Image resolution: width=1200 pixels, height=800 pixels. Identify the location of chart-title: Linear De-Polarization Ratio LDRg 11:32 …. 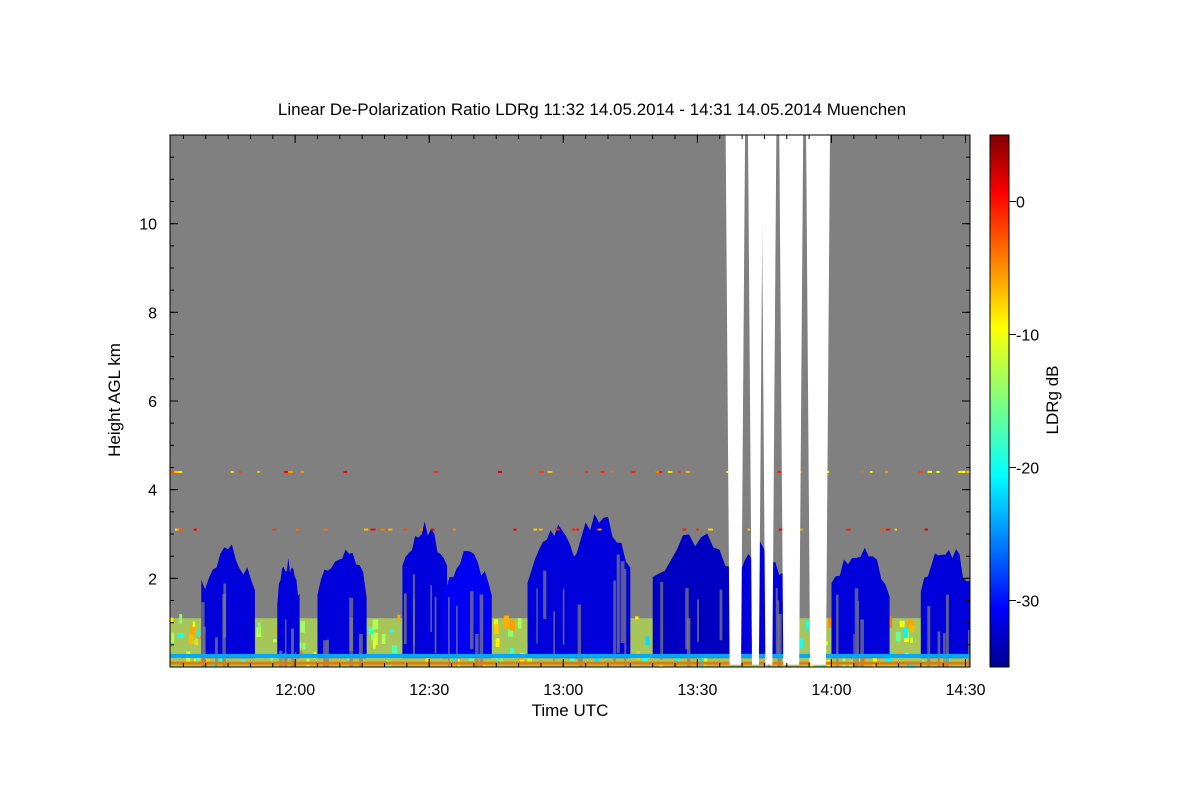
(592, 109).